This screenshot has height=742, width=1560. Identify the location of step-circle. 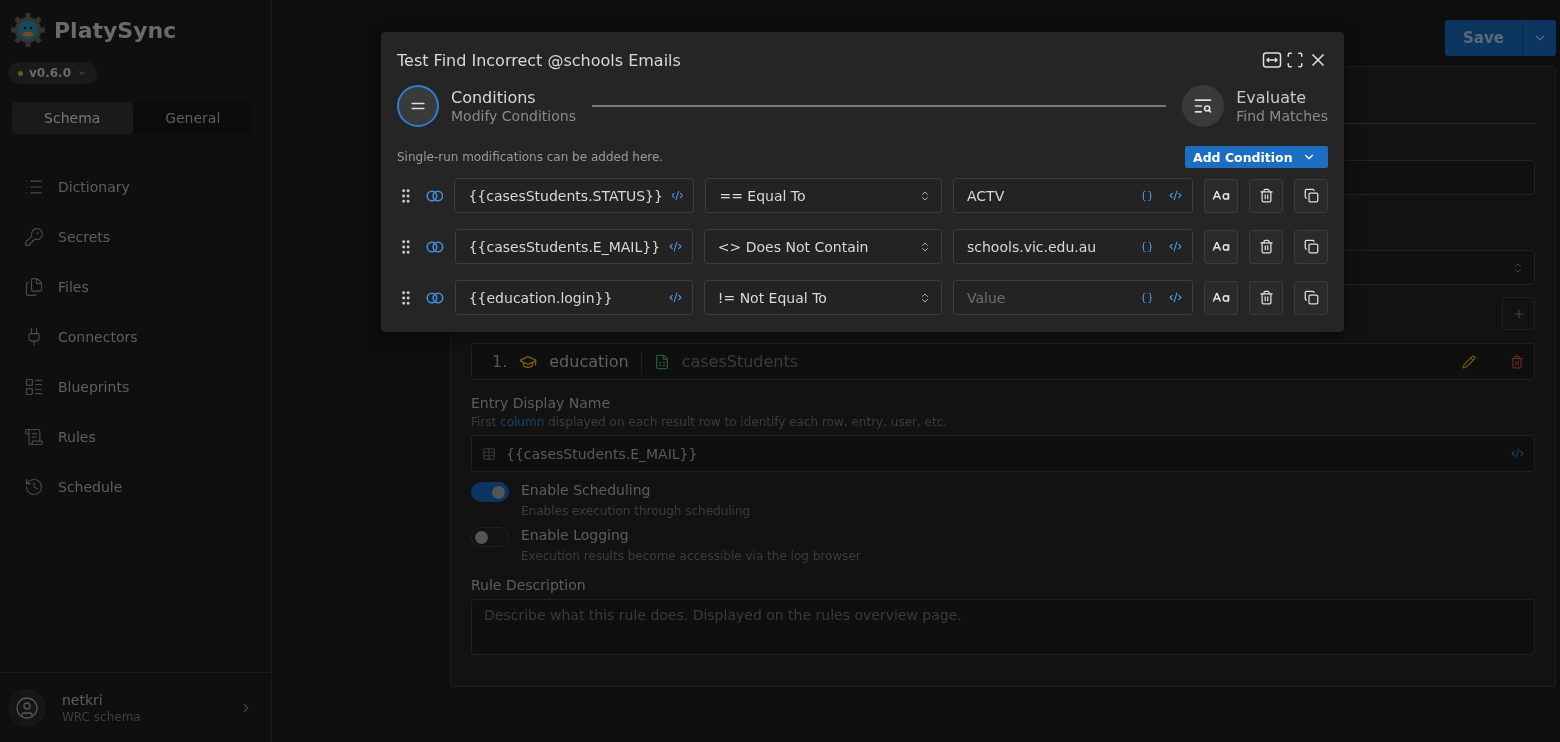
(1203, 106).